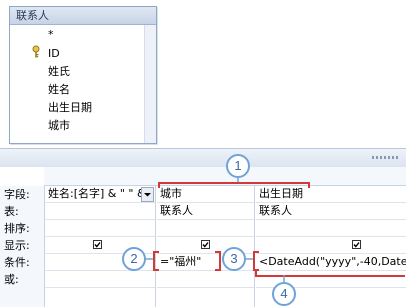  Describe the element at coordinates (234, 185) in the screenshot. I see `bracket-top-fields` at that location.